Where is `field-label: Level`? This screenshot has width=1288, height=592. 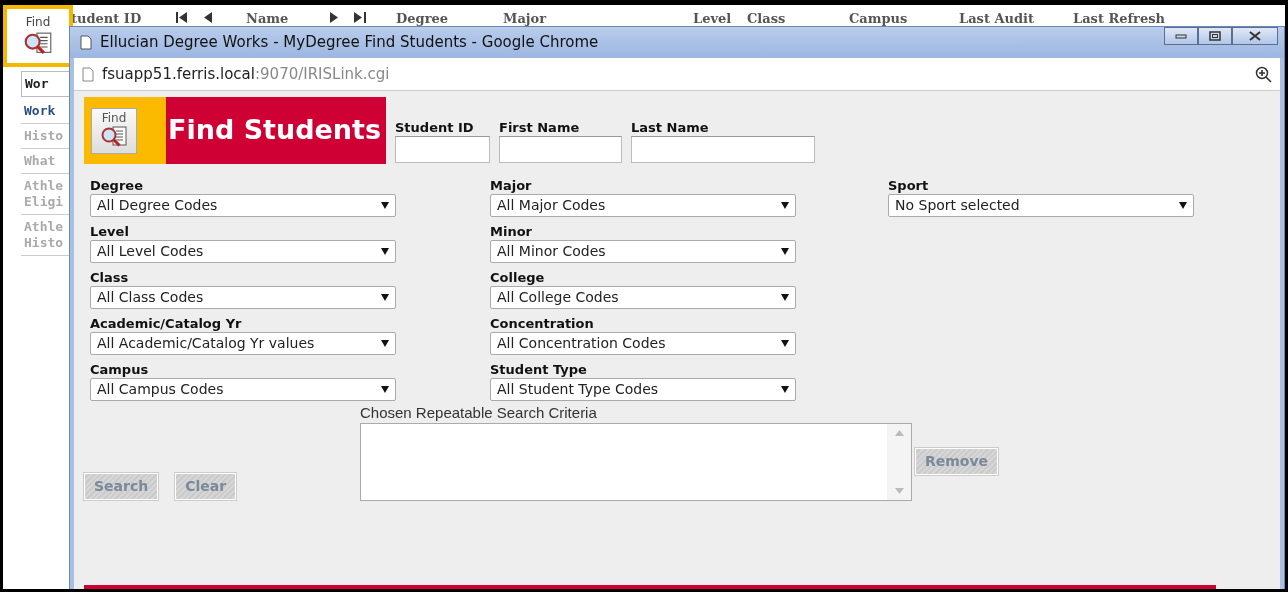 field-label: Level is located at coordinates (110, 232).